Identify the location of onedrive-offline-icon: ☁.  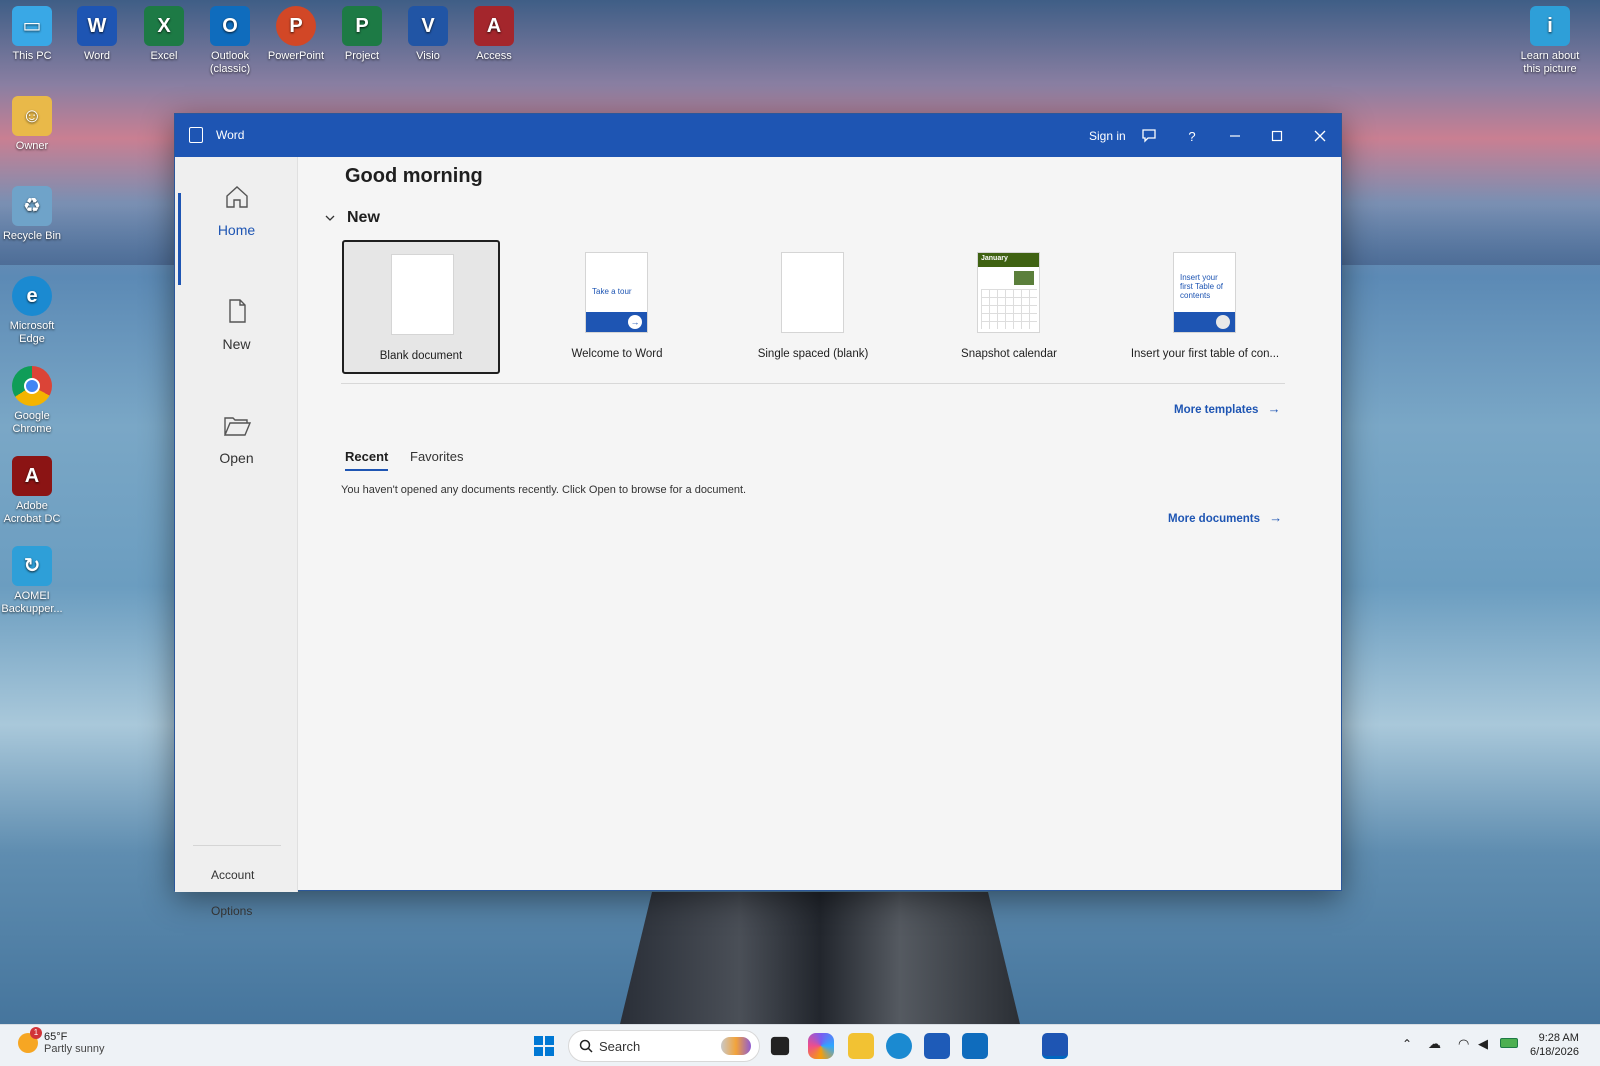
(1434, 1044).